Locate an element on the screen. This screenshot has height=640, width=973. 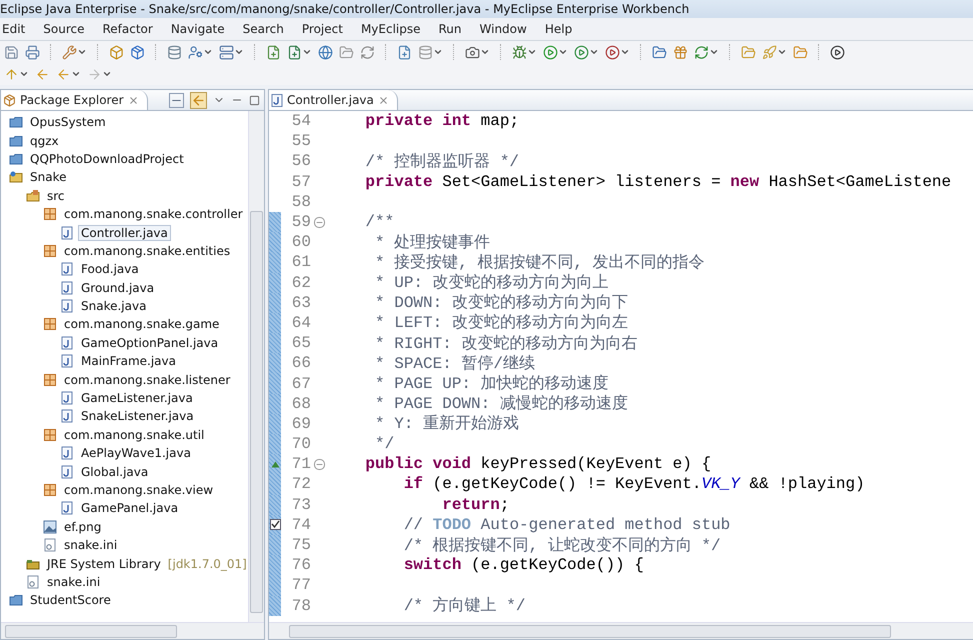
tree-item: MainFrame.java is located at coordinates (128, 361).